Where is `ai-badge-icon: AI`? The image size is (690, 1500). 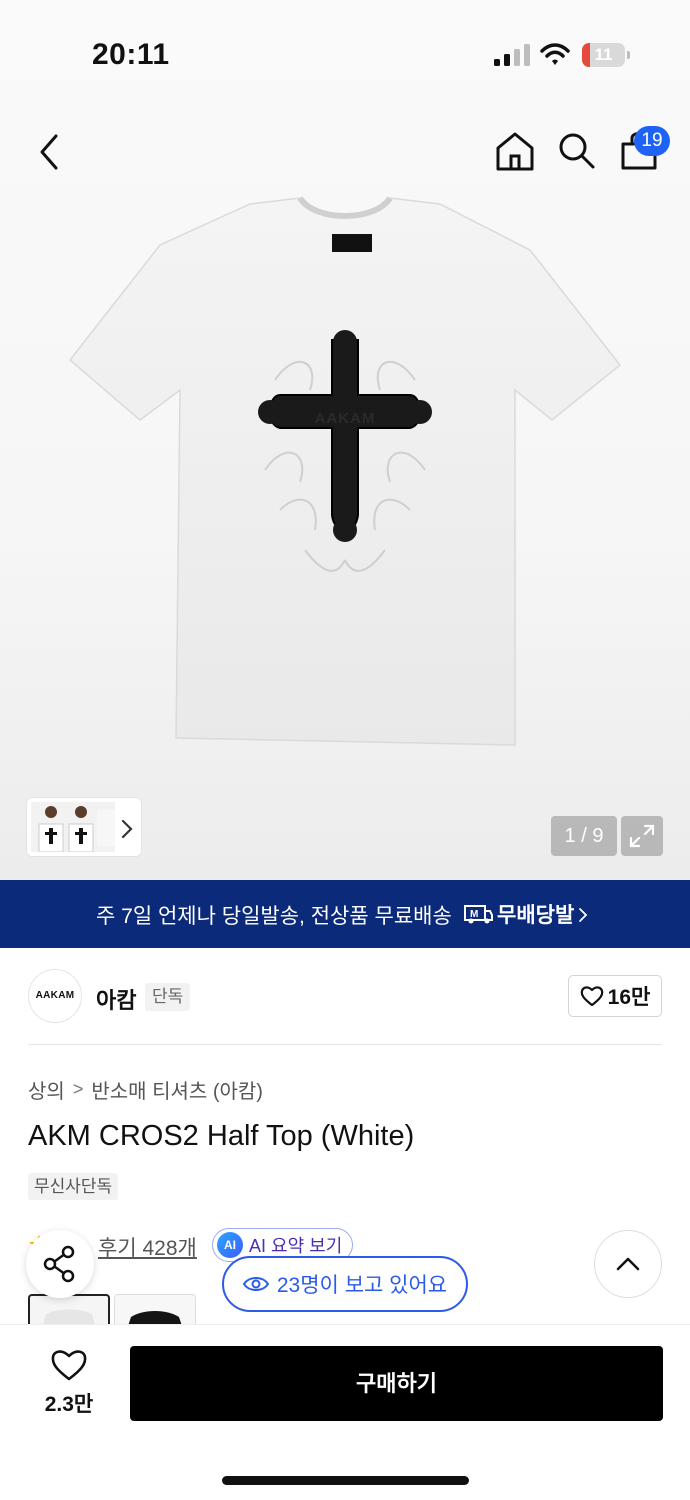
ai-badge-icon: AI is located at coordinates (230, 1245).